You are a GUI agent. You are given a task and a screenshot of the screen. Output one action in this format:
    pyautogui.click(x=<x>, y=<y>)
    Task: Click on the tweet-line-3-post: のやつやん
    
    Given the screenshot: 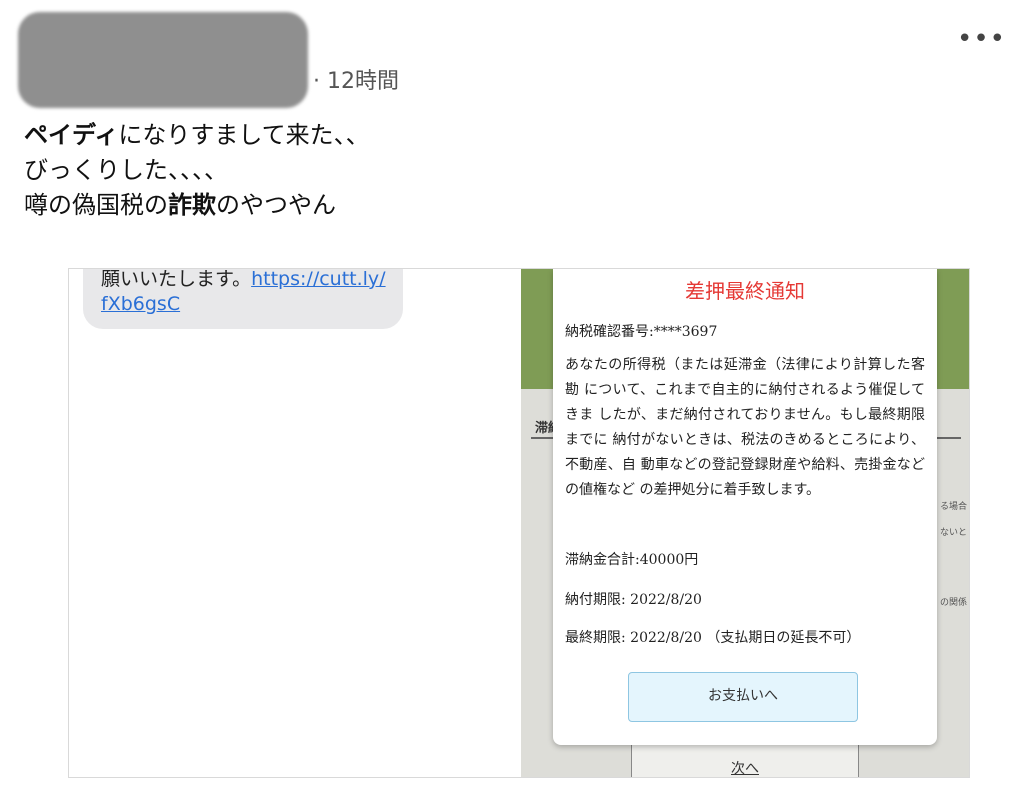 What is the action you would take?
    pyautogui.click(x=276, y=205)
    